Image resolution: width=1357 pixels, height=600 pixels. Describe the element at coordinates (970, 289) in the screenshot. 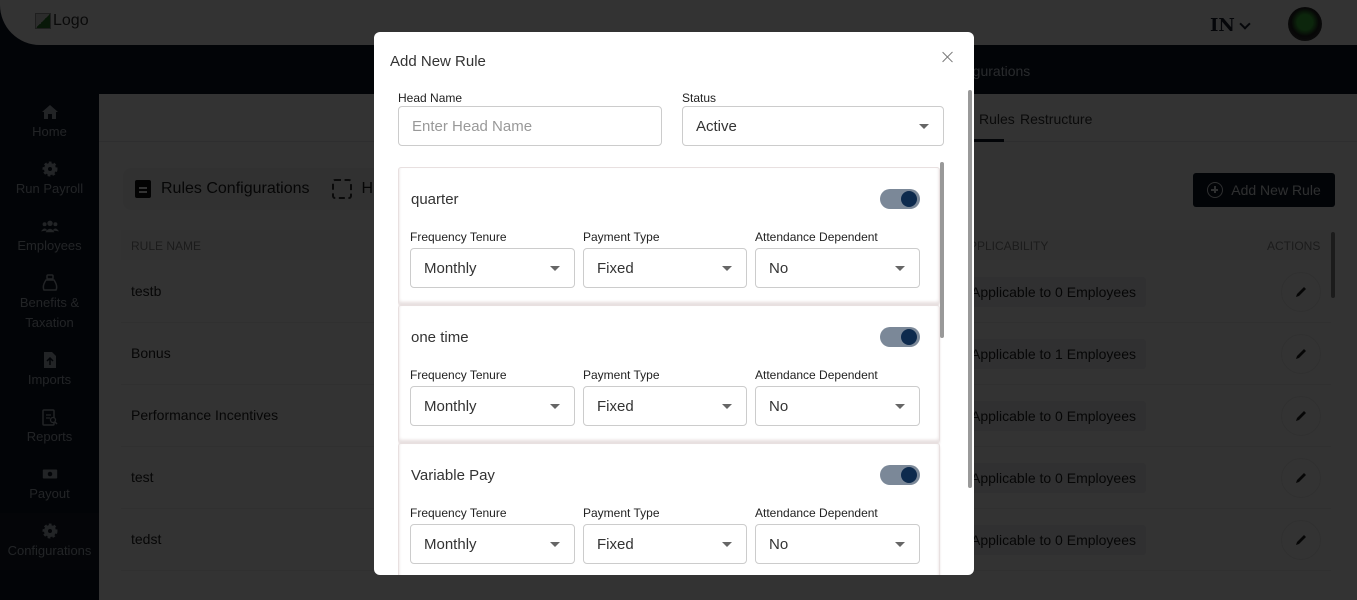

I see `modal-scrollbar` at that location.